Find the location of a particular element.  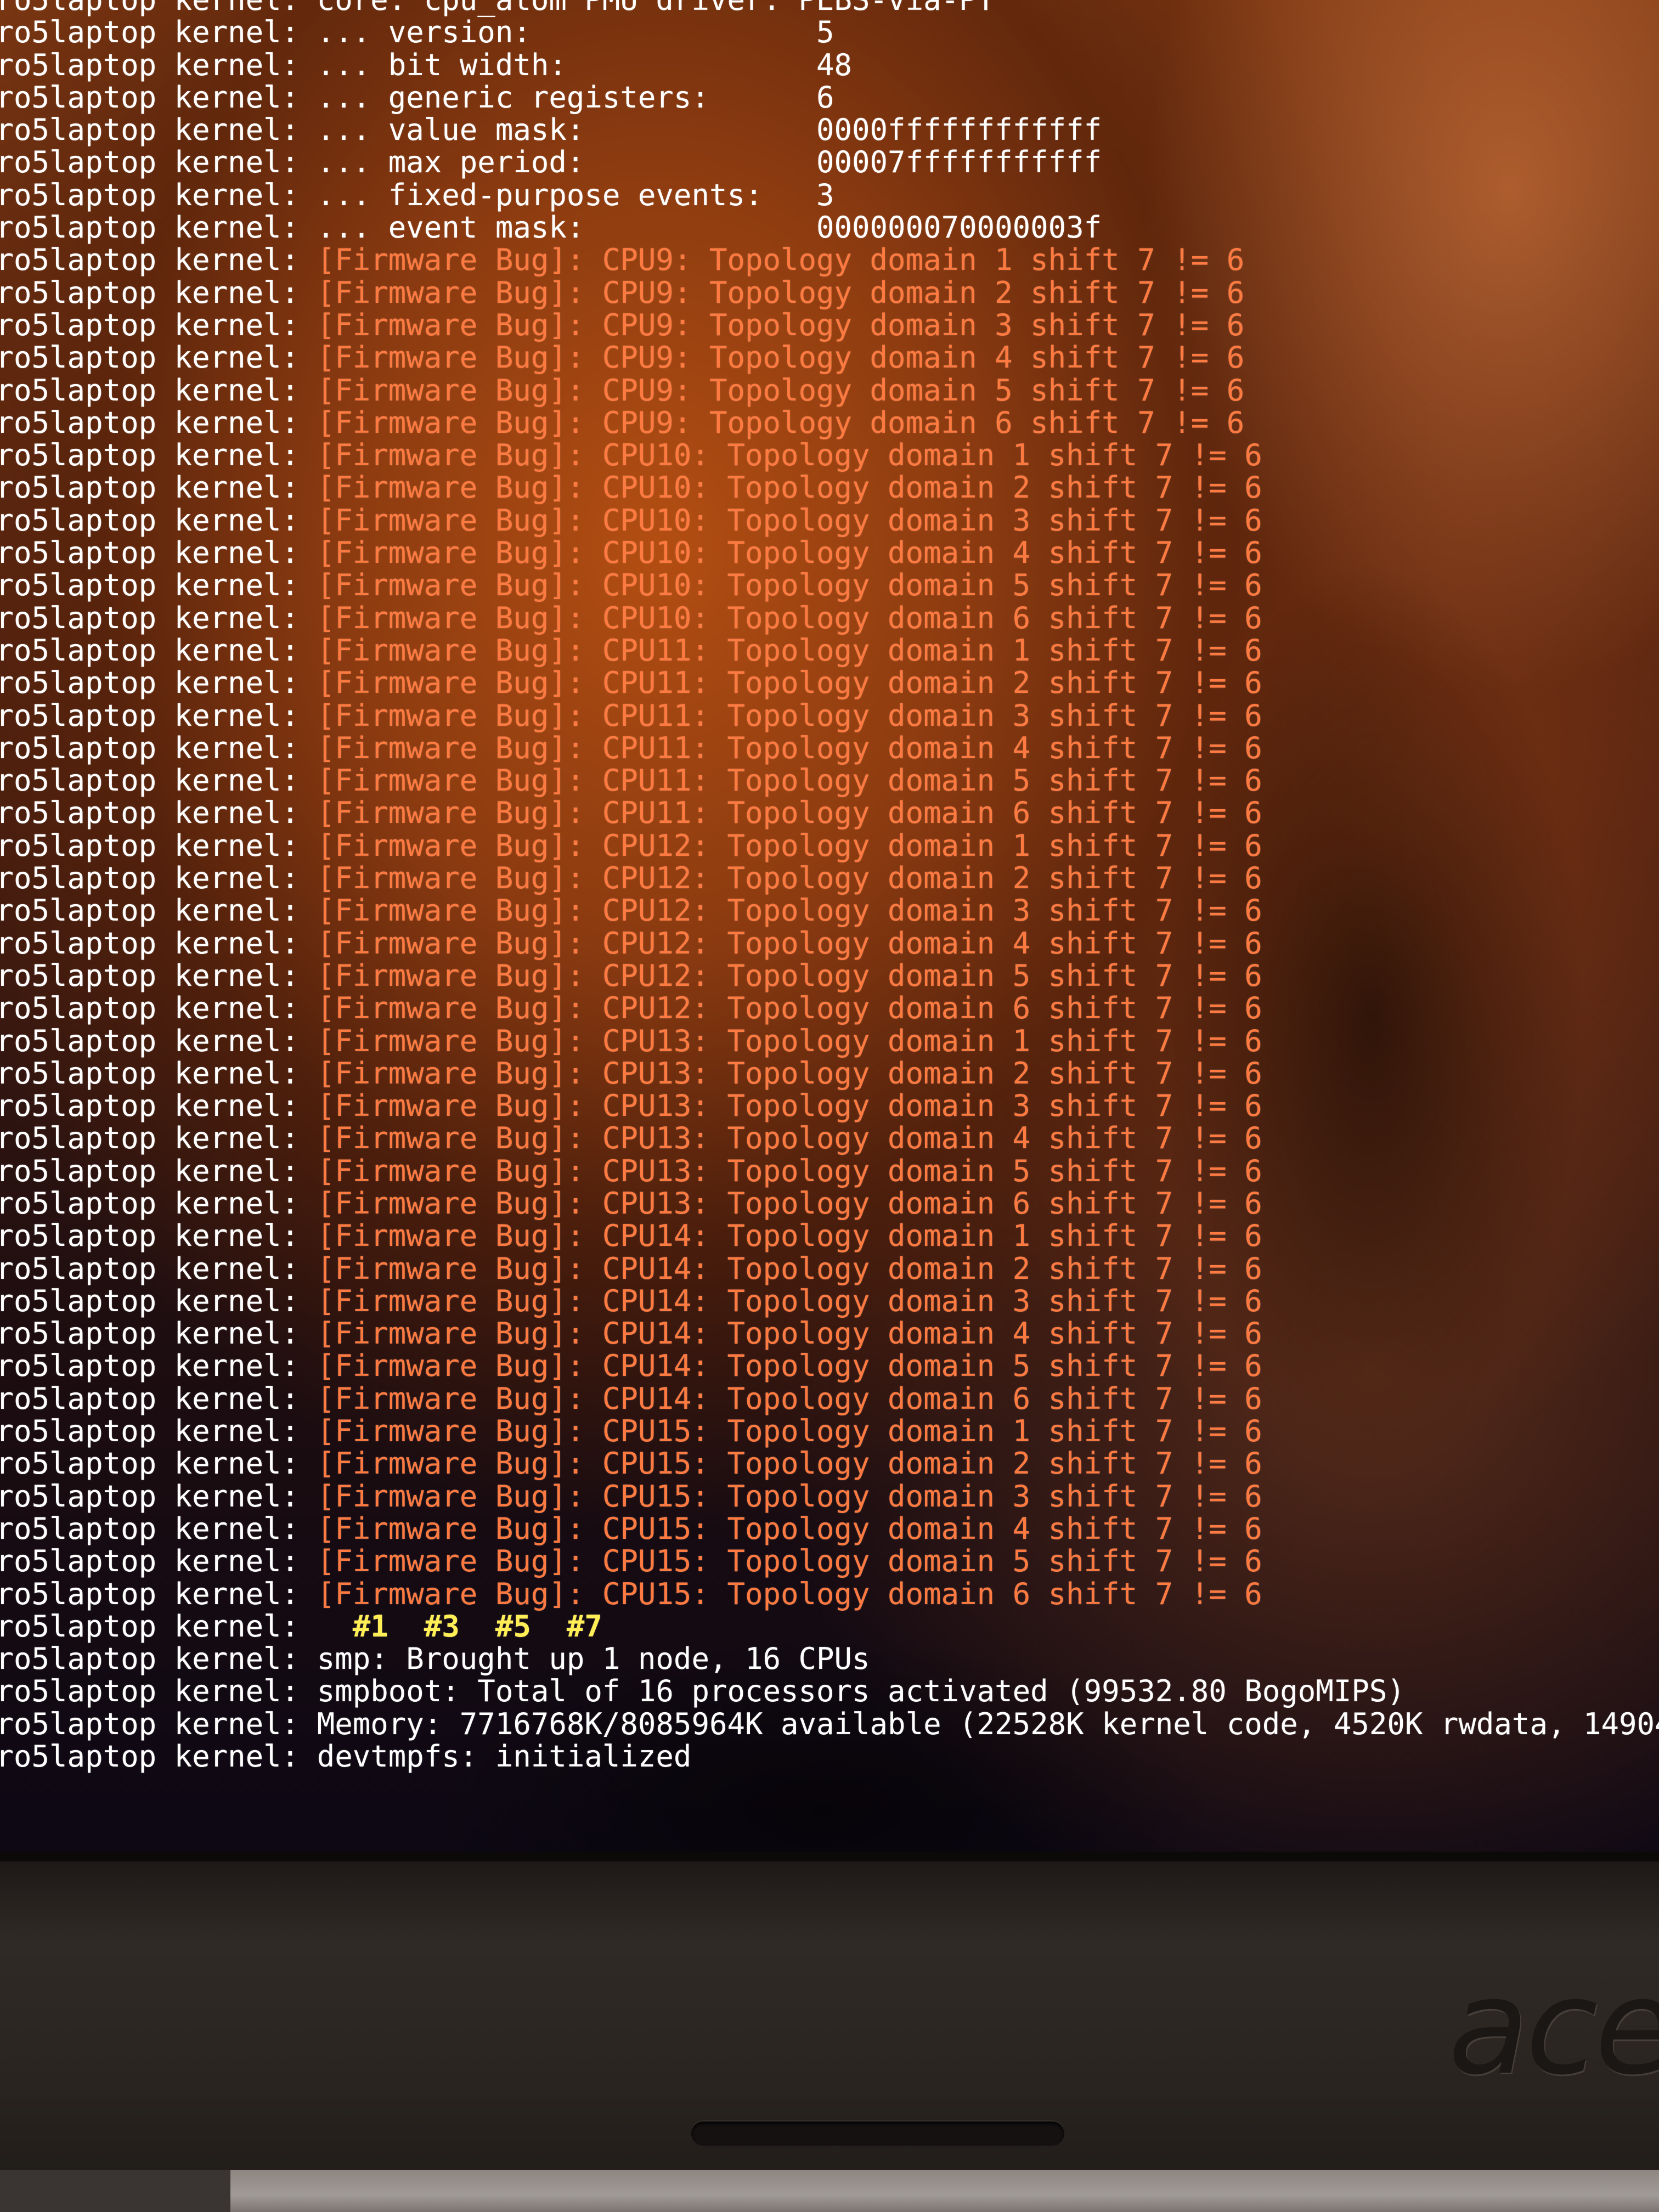

log-line-message: ... event mask: 000000070000003f is located at coordinates (701, 228).